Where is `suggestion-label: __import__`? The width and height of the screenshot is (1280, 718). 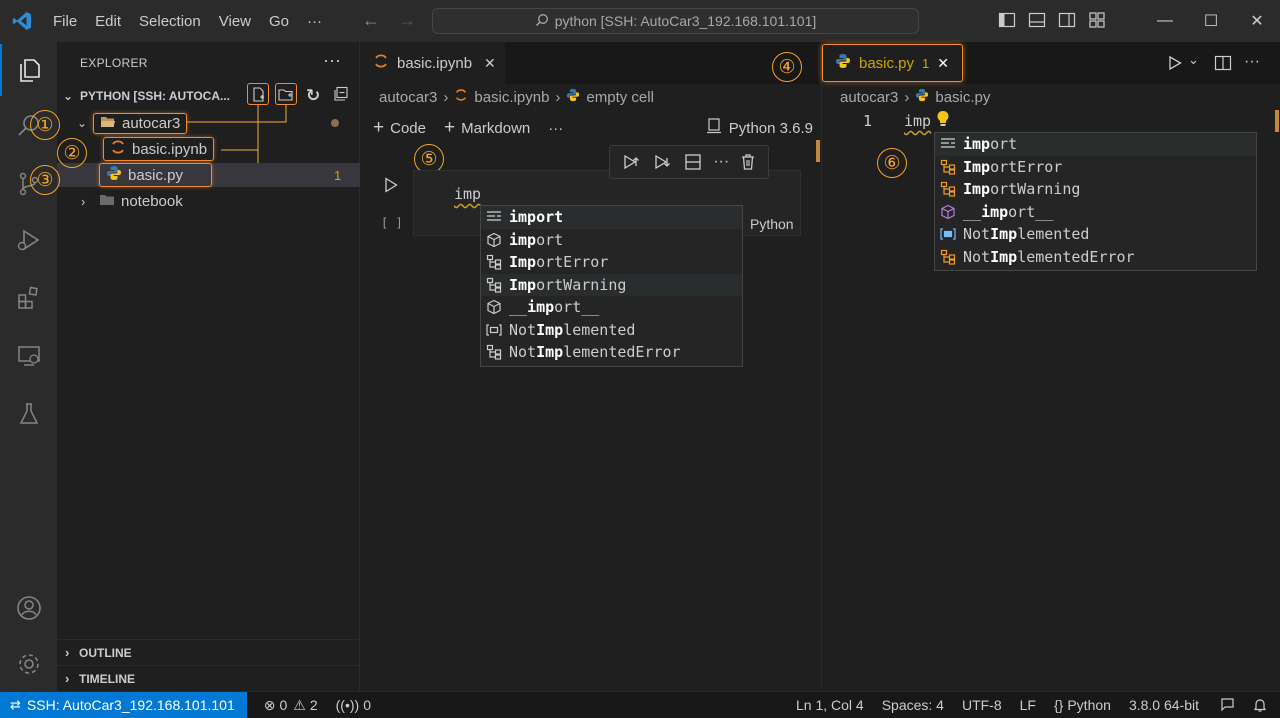 suggestion-label: __import__ is located at coordinates (1008, 211).